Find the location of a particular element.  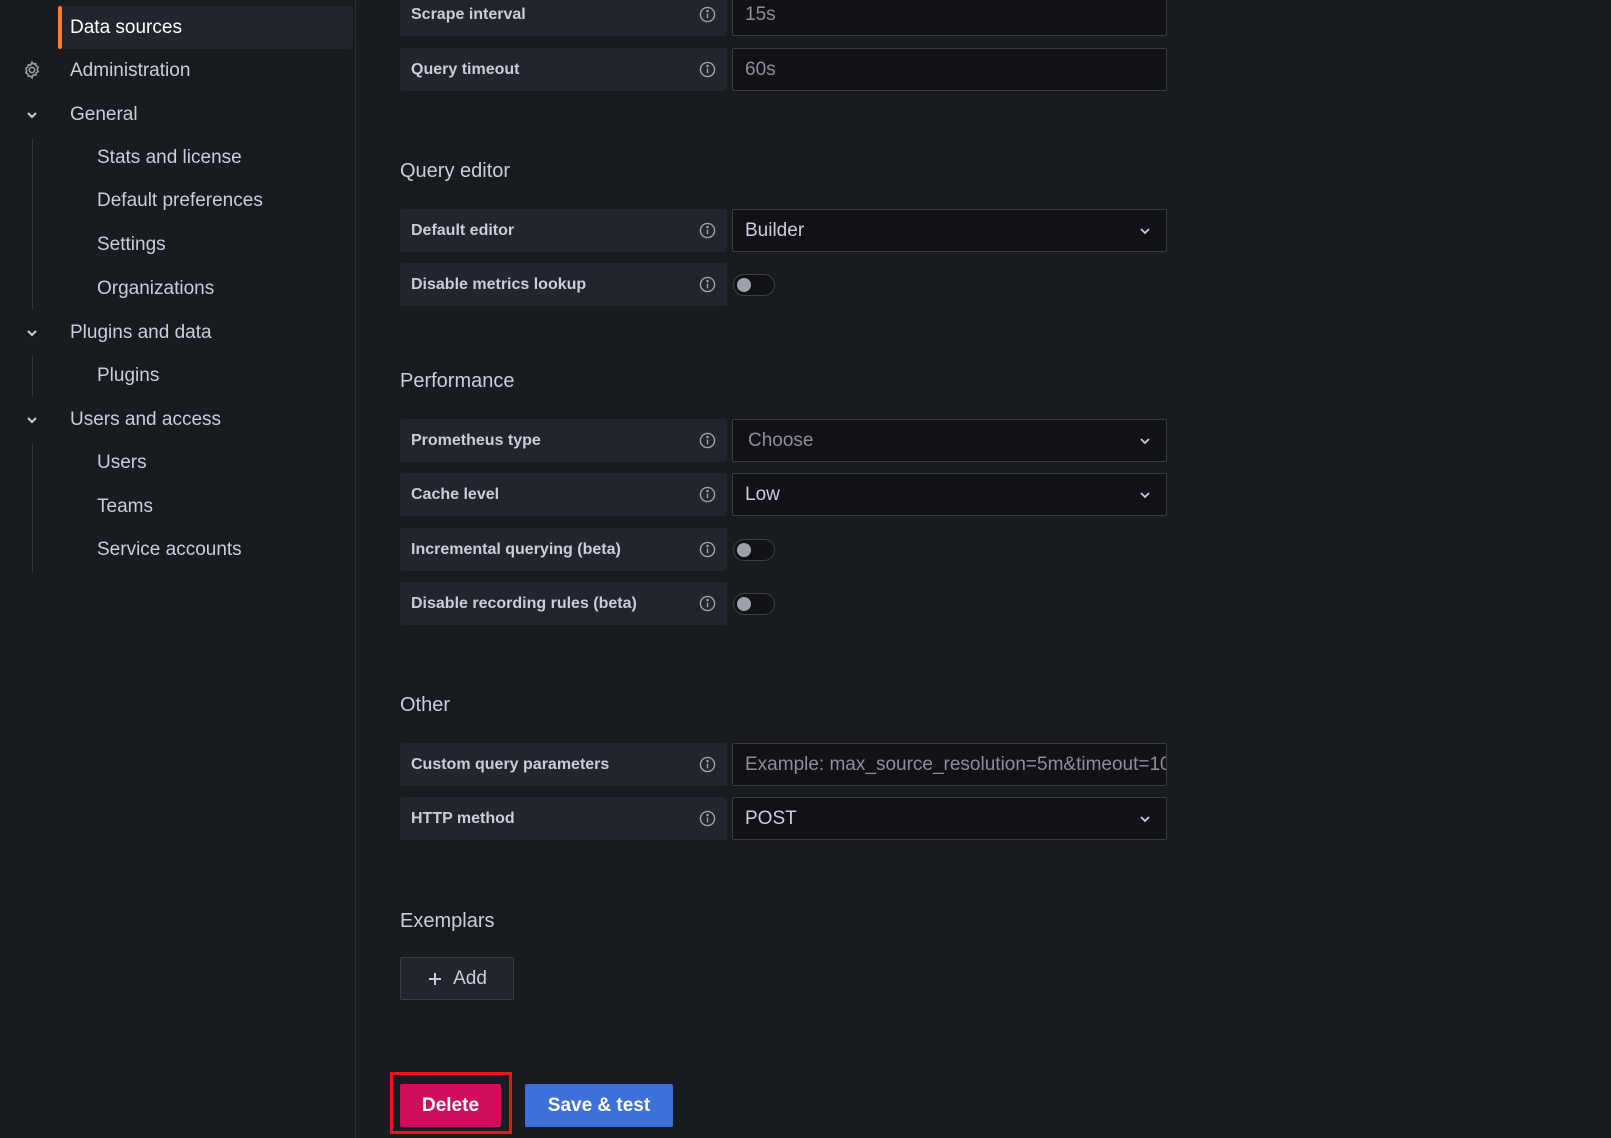

default-editor-select: Builder is located at coordinates (949, 230).